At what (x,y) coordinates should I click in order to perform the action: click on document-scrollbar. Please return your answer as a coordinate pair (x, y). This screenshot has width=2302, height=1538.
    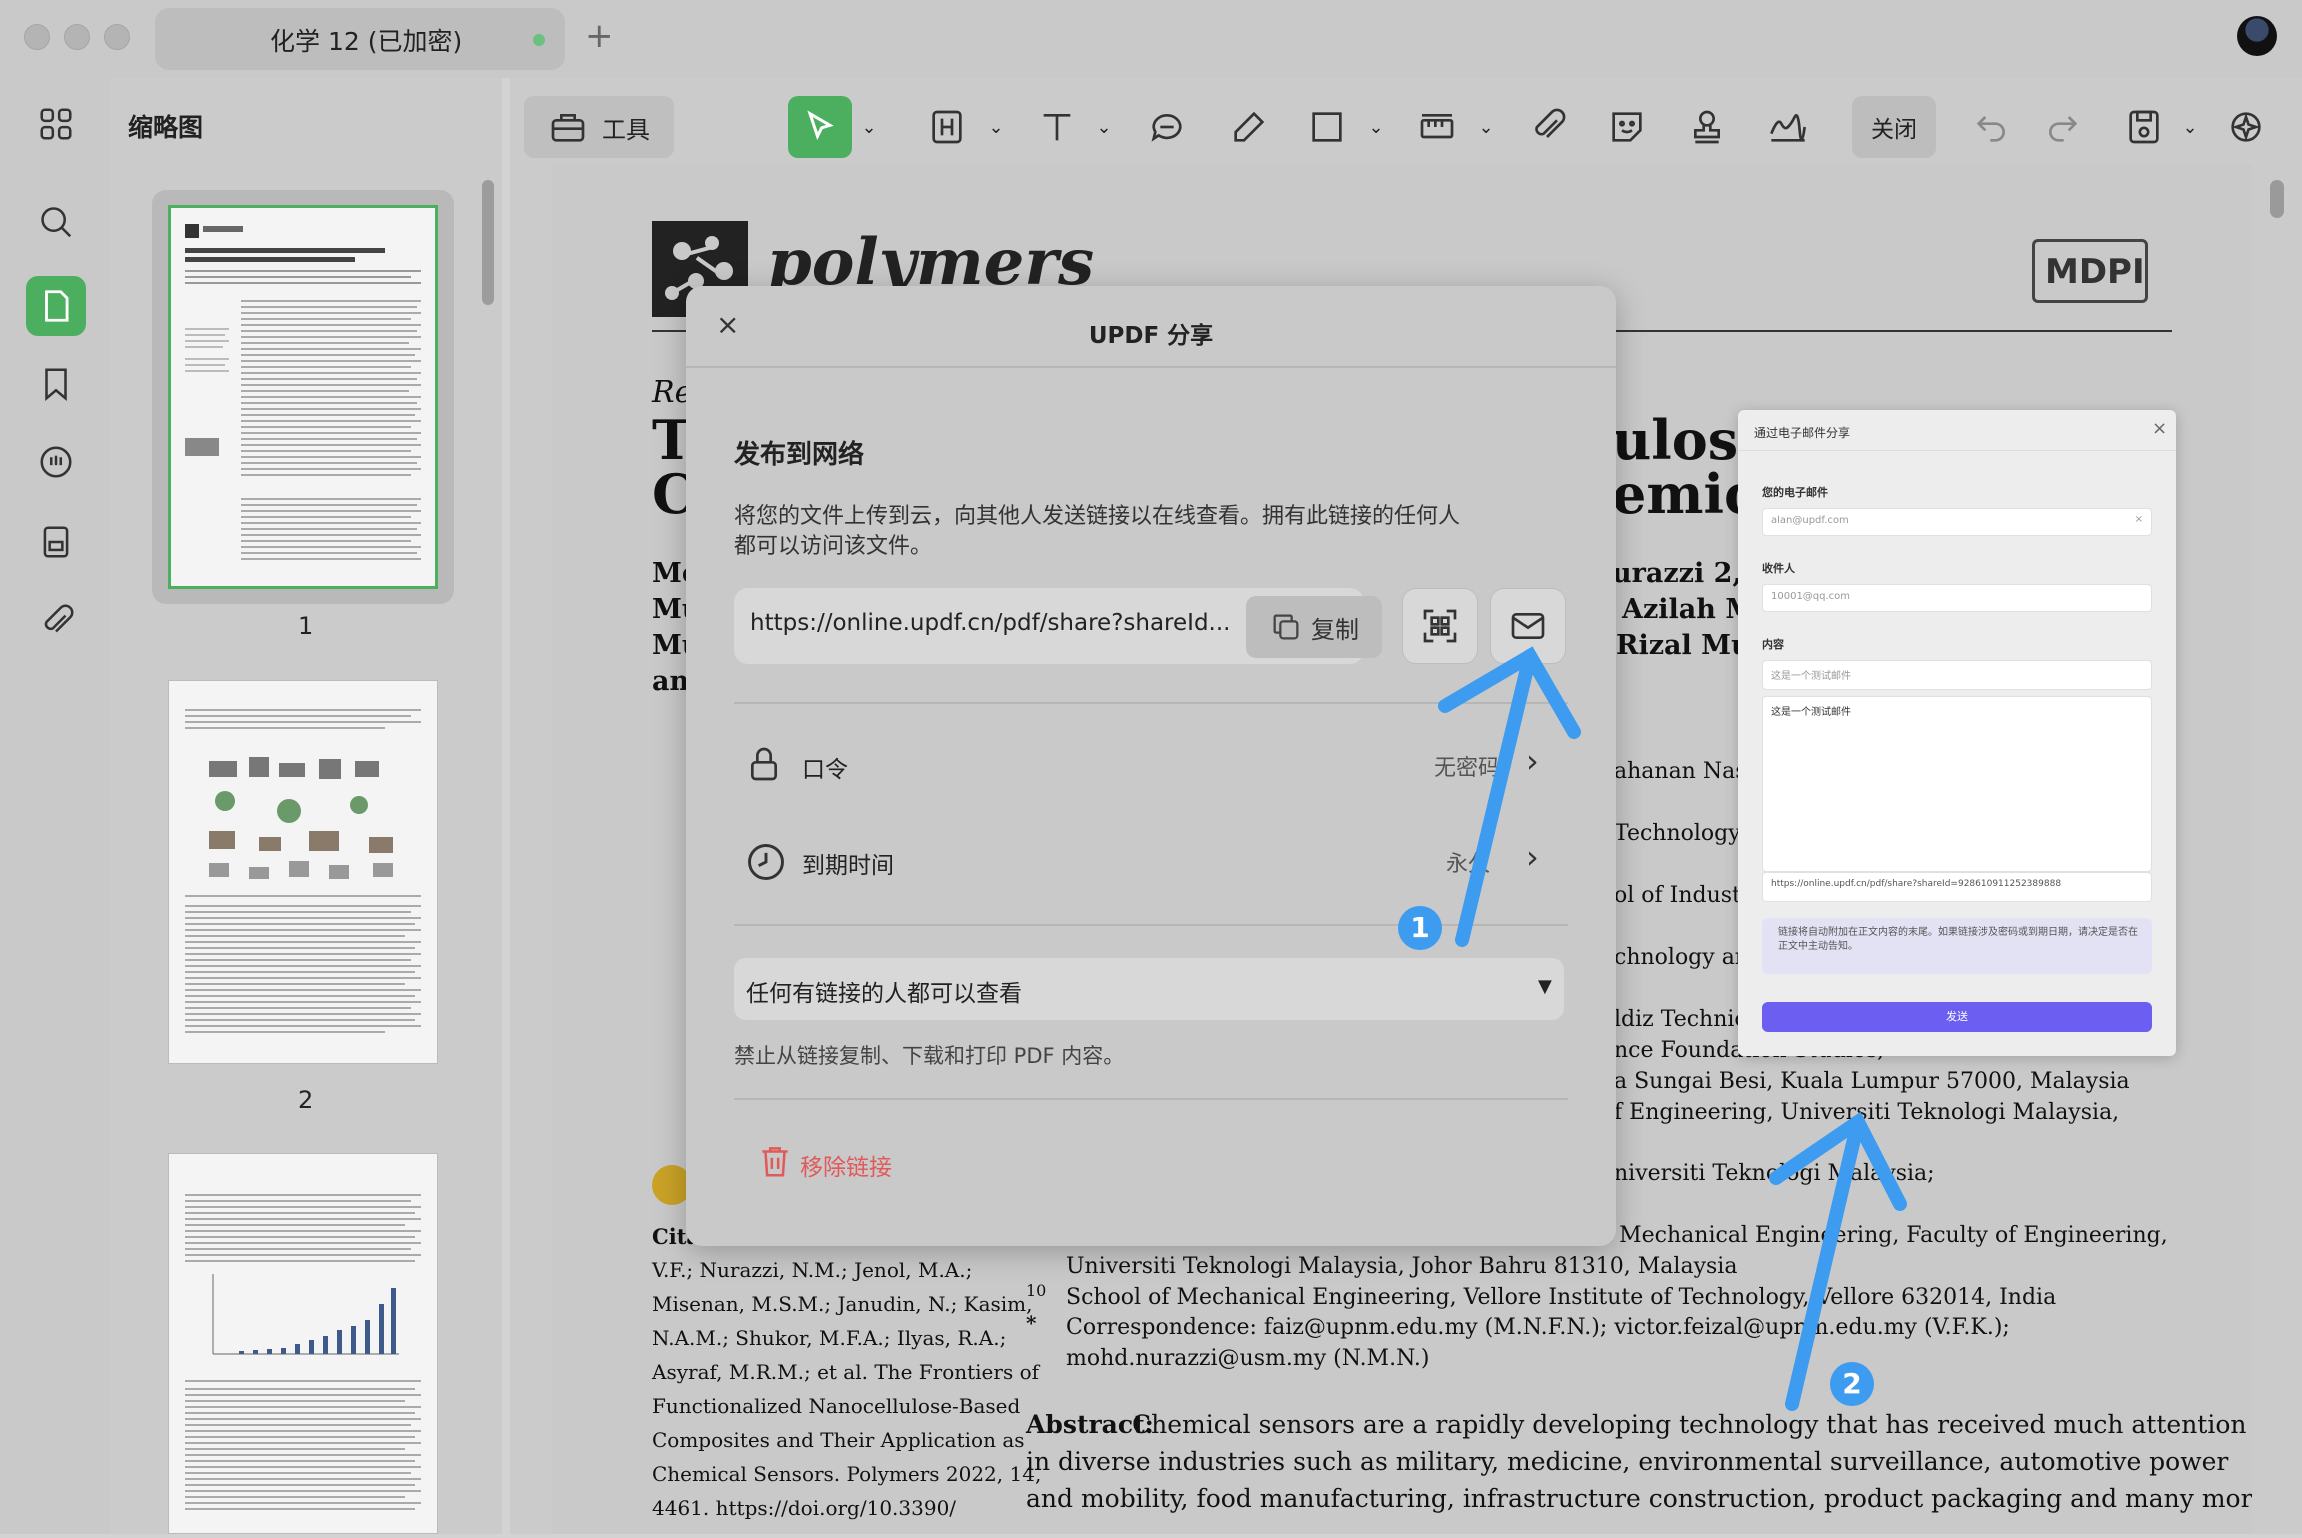
    Looking at the image, I should click on (2277, 199).